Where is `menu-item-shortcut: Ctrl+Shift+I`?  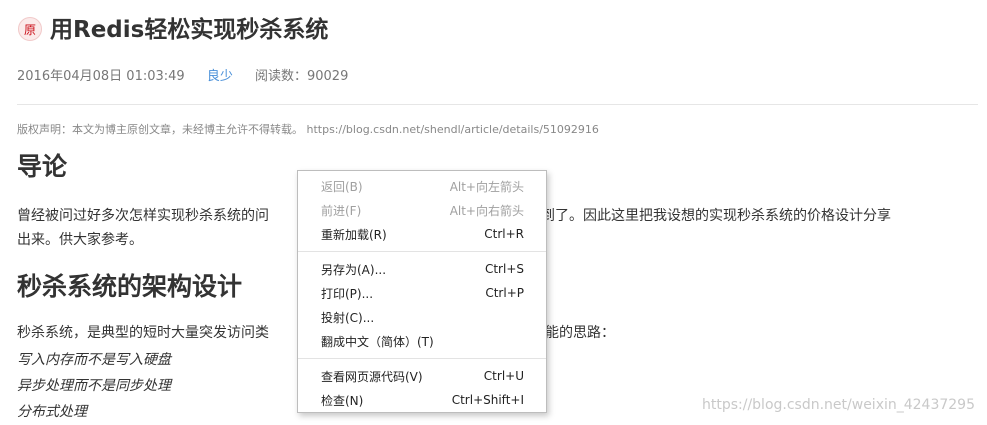
menu-item-shortcut: Ctrl+Shift+I is located at coordinates (487, 400).